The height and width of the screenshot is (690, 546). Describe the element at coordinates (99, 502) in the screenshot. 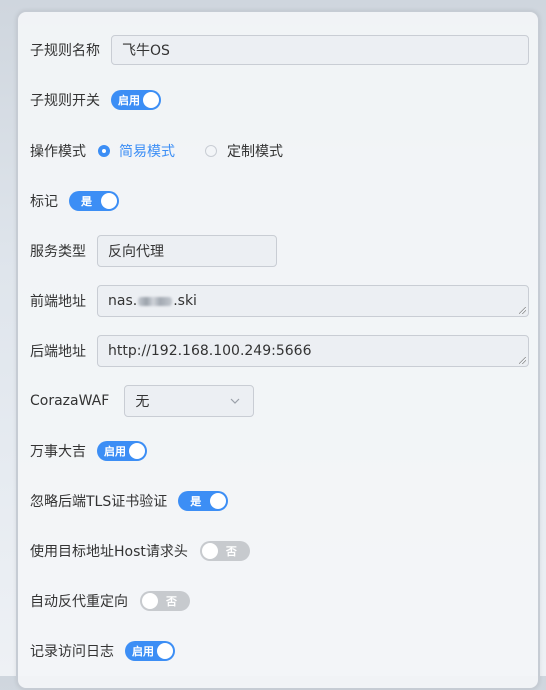

I see `ignore-tls-label: 忽略后端TLS证书验证` at that location.